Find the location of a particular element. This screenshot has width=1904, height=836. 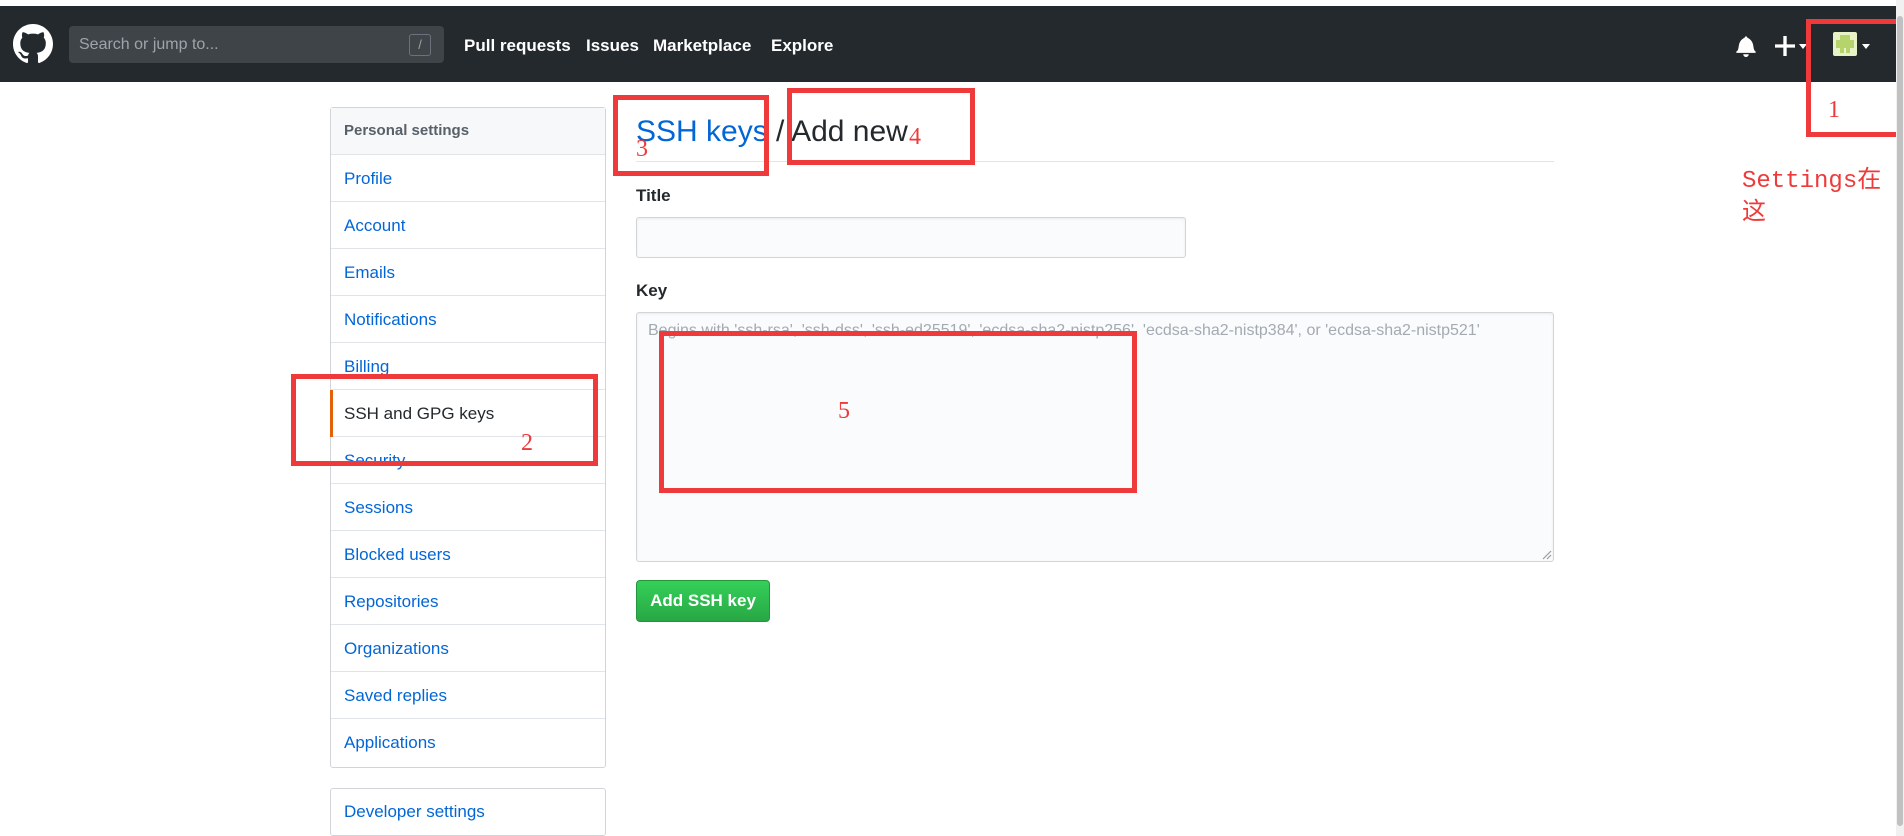

nav-pull-requests: Pull requests is located at coordinates (517, 46).